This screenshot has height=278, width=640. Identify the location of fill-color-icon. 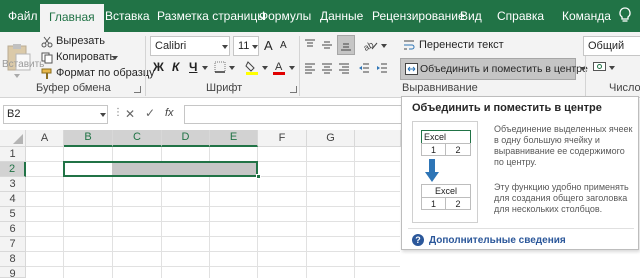
(252, 67).